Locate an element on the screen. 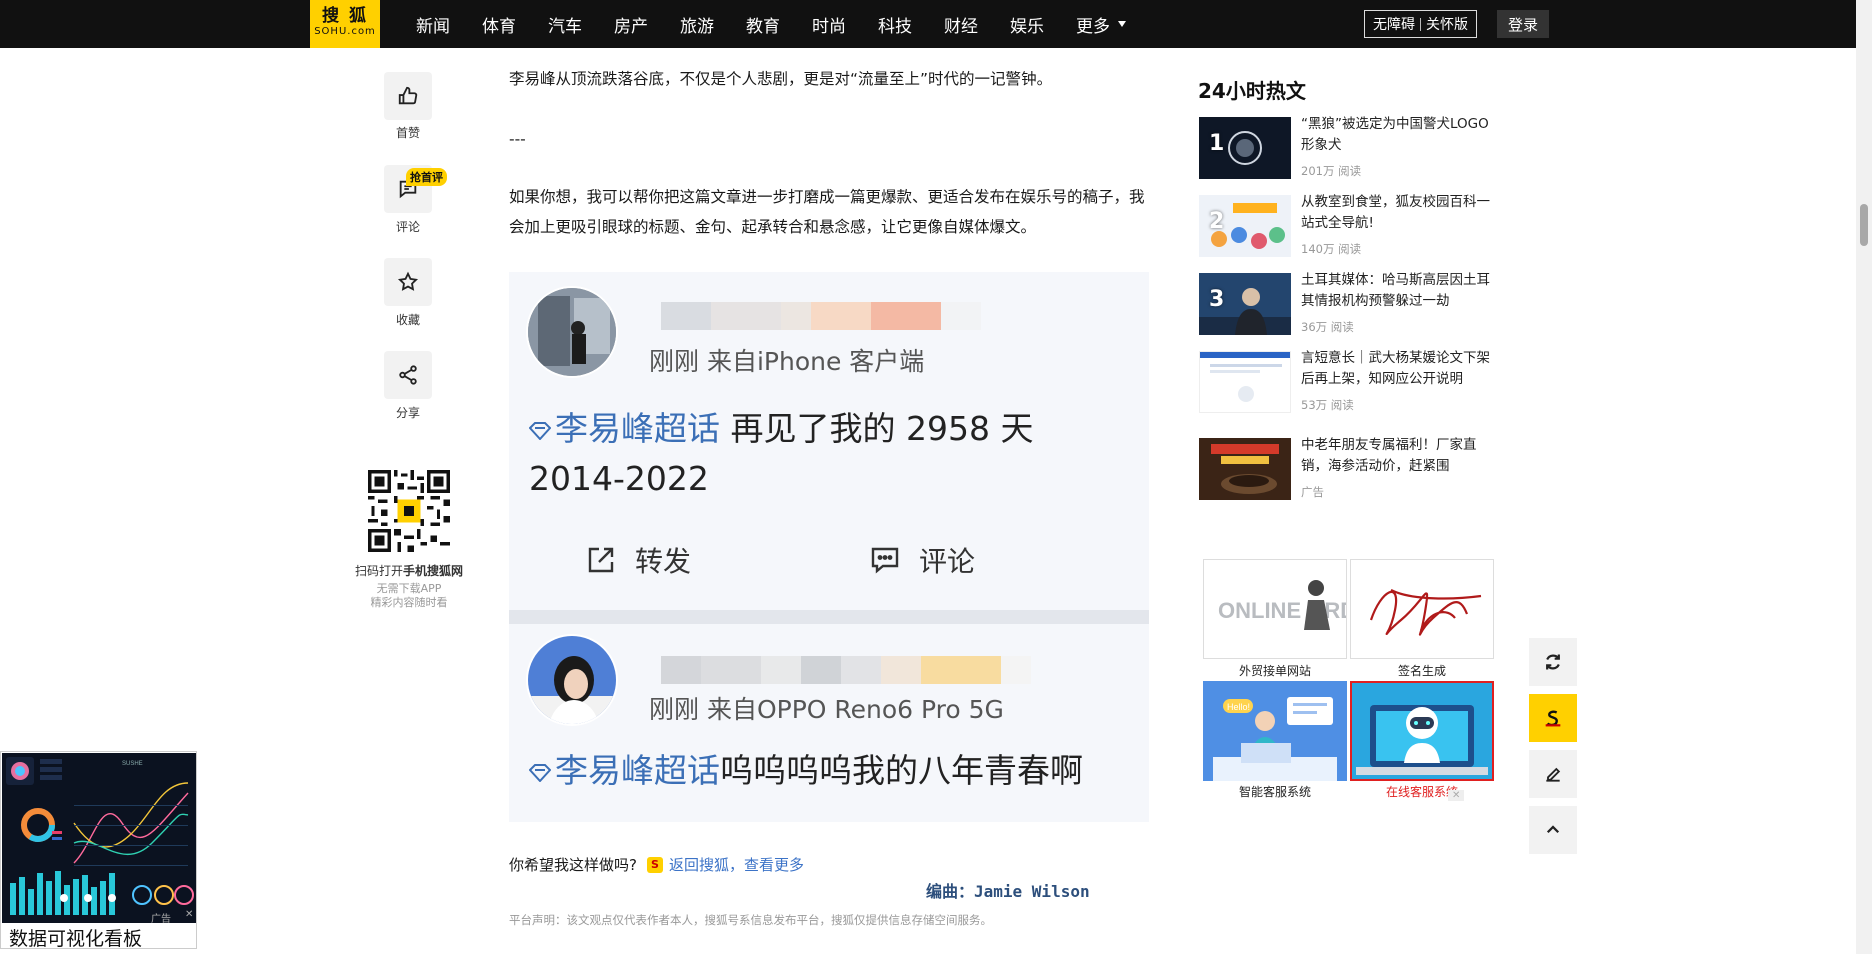 The height and width of the screenshot is (954, 1872). tool-card-order-site: ONLINE ORDER is located at coordinates (1275, 609).